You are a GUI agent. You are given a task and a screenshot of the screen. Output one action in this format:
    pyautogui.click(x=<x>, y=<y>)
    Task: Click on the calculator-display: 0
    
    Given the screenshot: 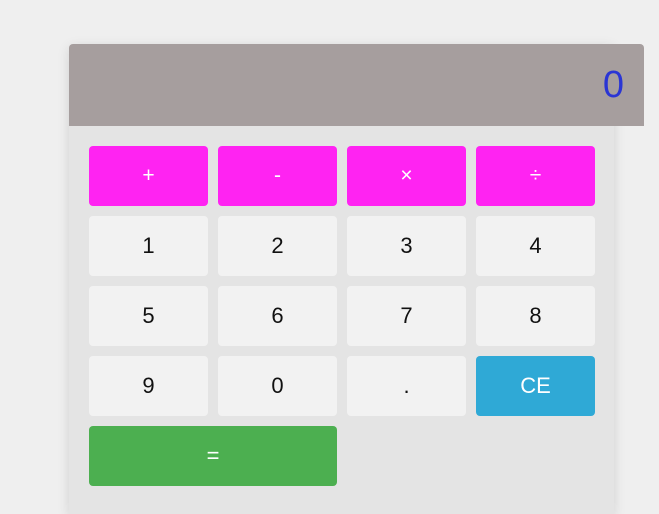 What is the action you would take?
    pyautogui.click(x=356, y=85)
    